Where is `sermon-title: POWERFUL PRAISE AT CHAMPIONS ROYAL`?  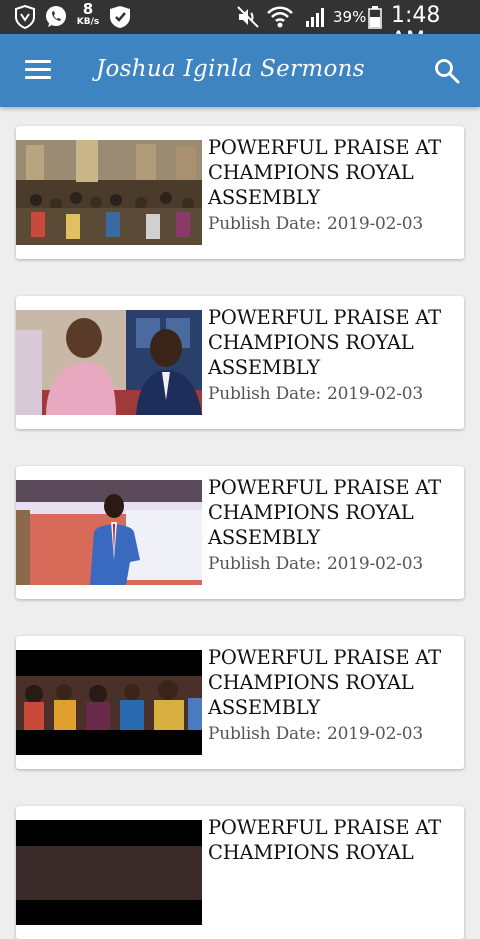
sermon-title: POWERFUL PRAISE AT CHAMPIONS ROYAL is located at coordinates (324, 840).